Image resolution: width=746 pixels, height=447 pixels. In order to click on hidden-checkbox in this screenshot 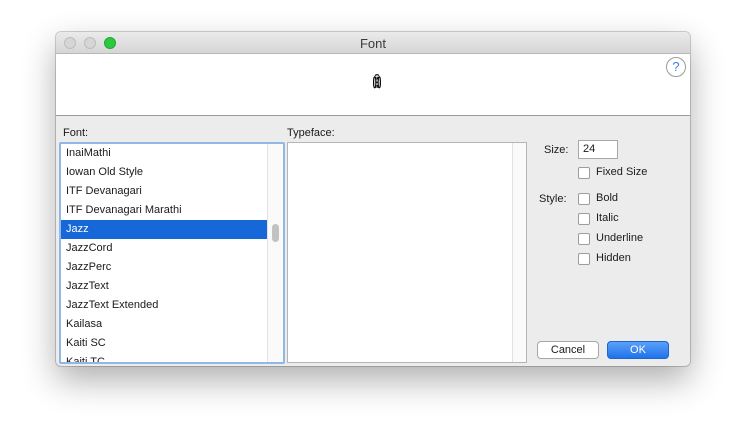, I will do `click(584, 259)`.